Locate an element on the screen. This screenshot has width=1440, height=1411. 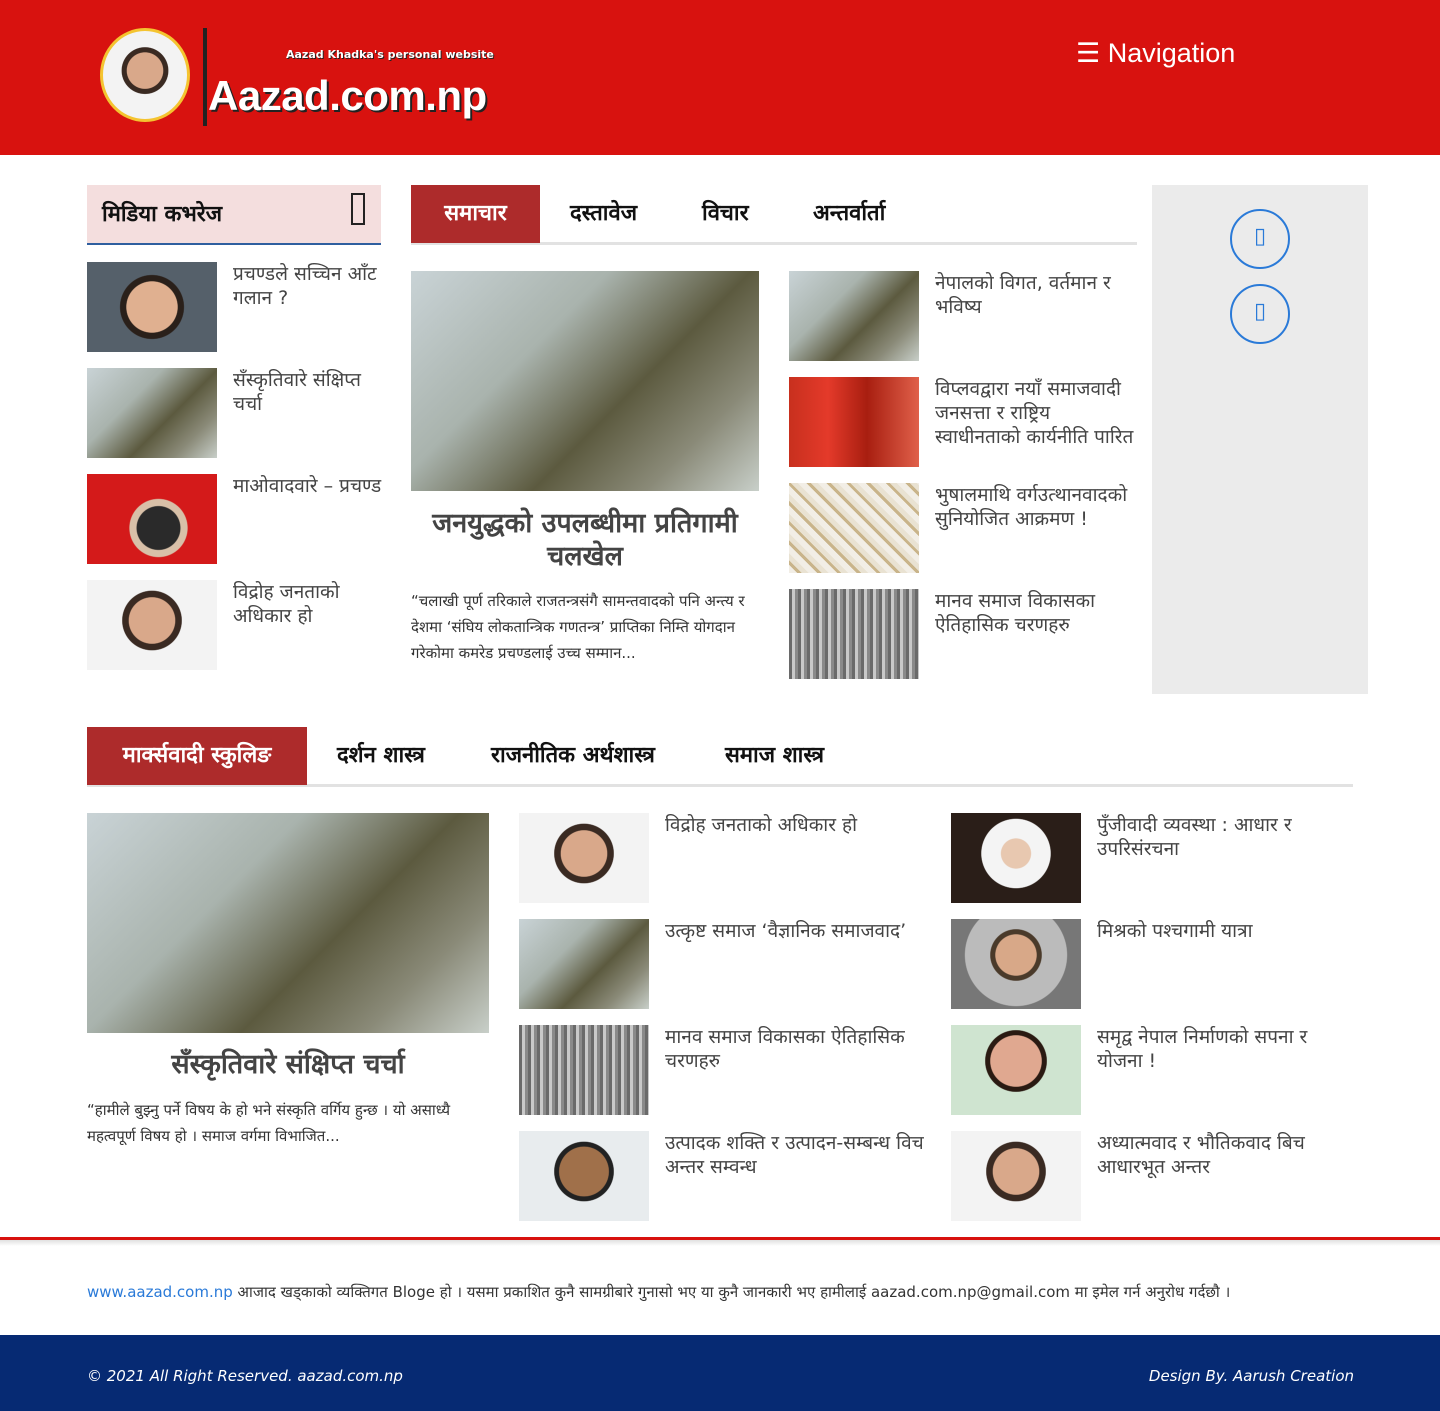
sidebar-item-title: सँस्कृतिवारे संक्षिप्त चर्चा is located at coordinates (308, 392).